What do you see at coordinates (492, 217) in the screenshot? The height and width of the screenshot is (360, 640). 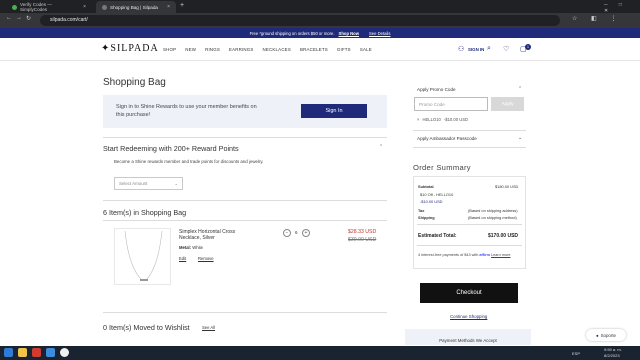 I see `shipping-value: (Based on shipping method)` at bounding box center [492, 217].